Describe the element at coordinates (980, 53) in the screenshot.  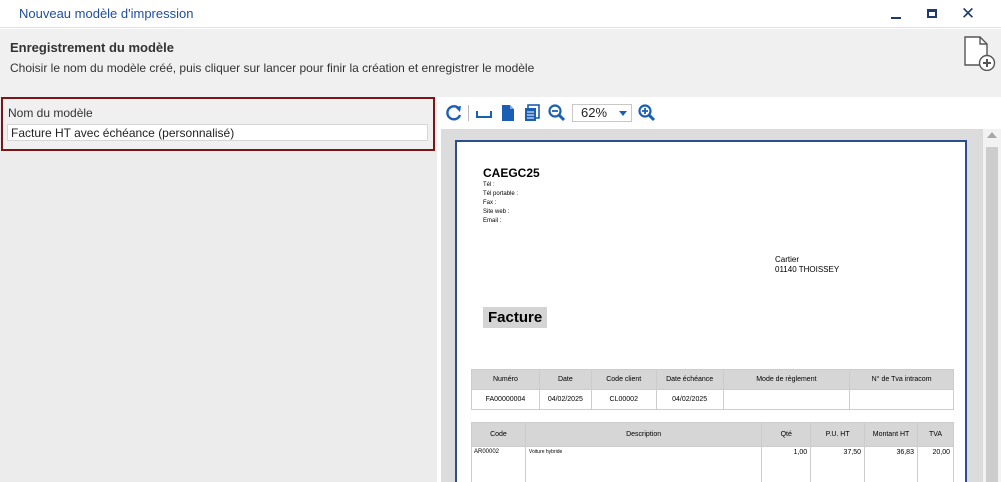
I see `document-add-icon` at that location.